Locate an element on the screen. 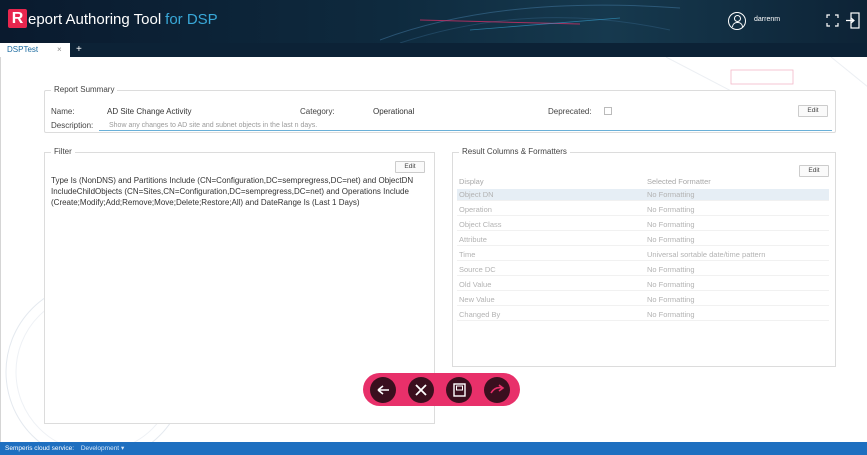  table-row: Operation No Formatting is located at coordinates (643, 210).